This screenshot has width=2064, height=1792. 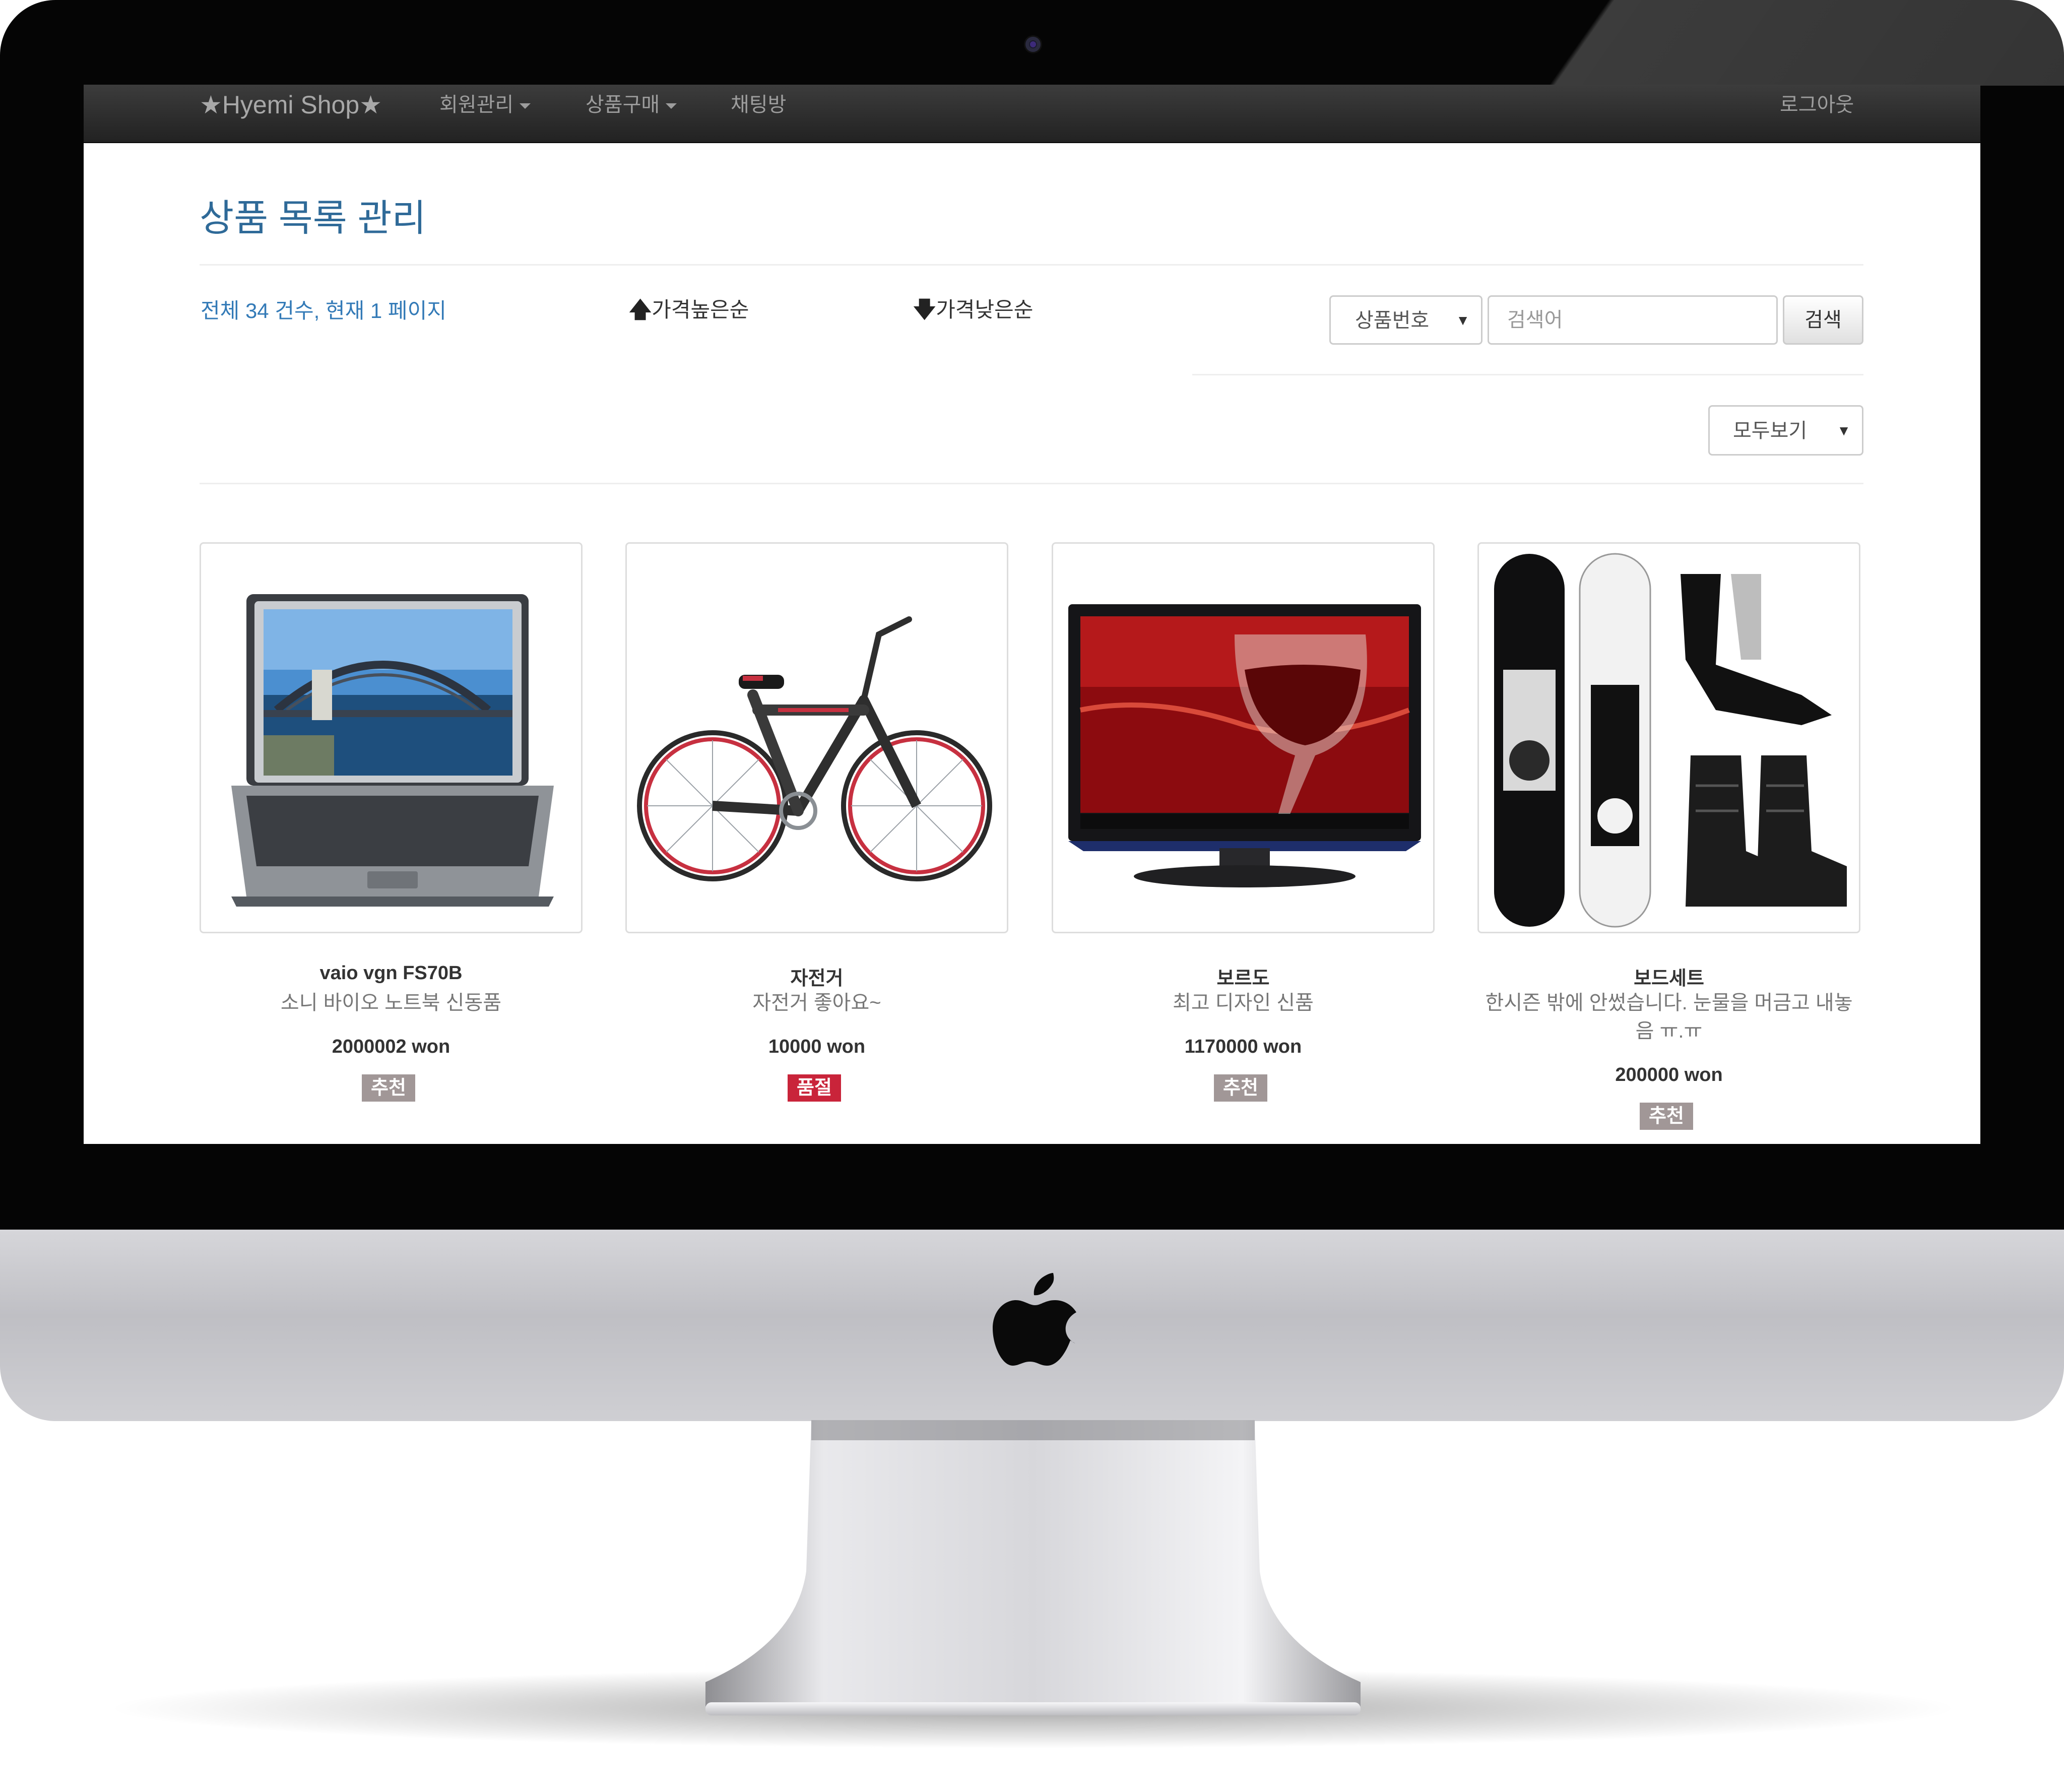 What do you see at coordinates (476, 105) in the screenshot?
I see `members-menu-label: 회원관리` at bounding box center [476, 105].